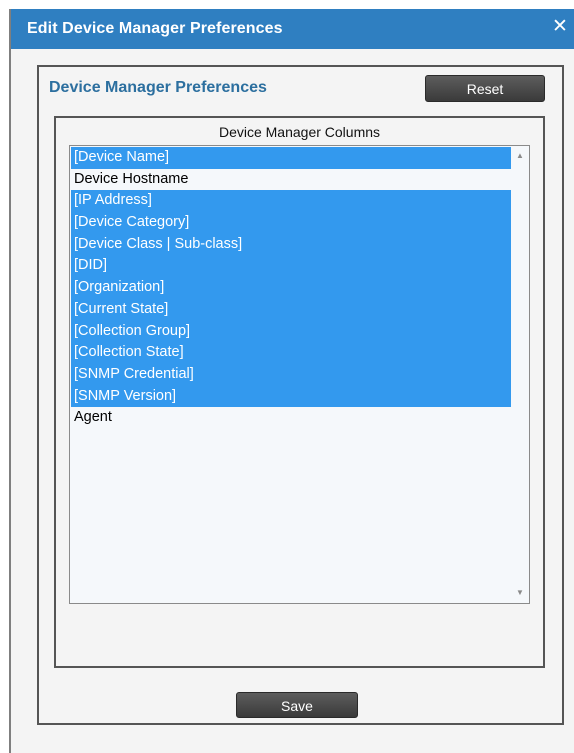  Describe the element at coordinates (291, 353) in the screenshot. I see `list-item: [Collection State]` at that location.